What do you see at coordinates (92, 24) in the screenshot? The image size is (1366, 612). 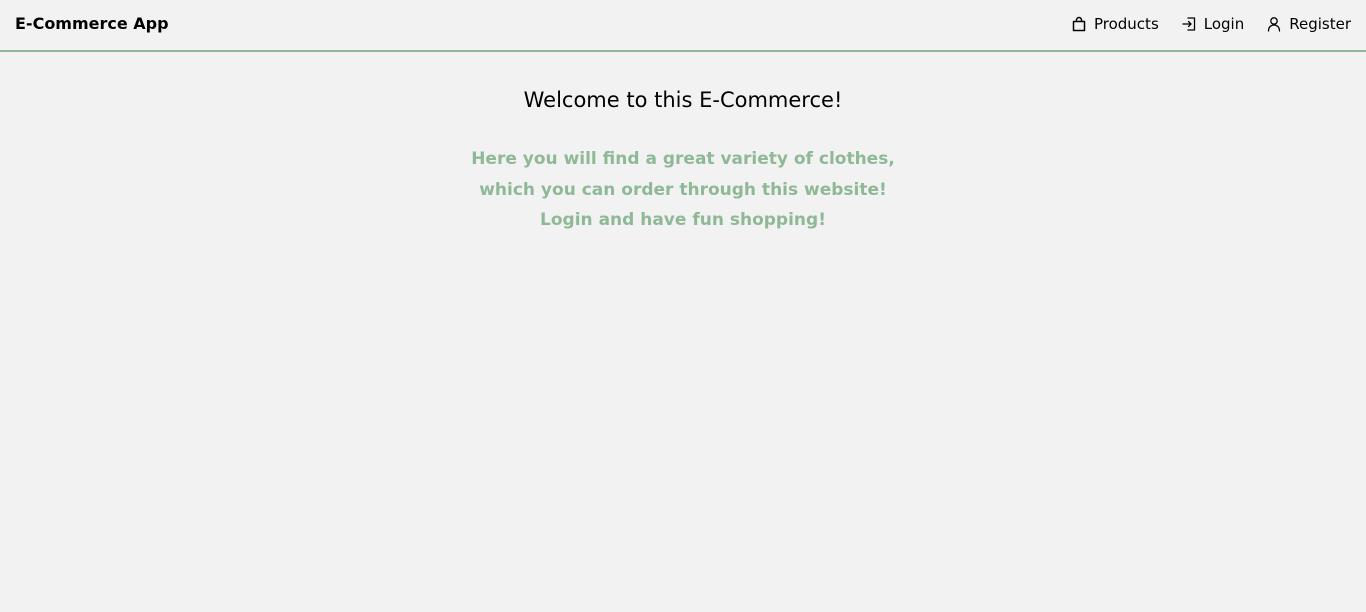 I see `brand-link: E-Commerce App` at bounding box center [92, 24].